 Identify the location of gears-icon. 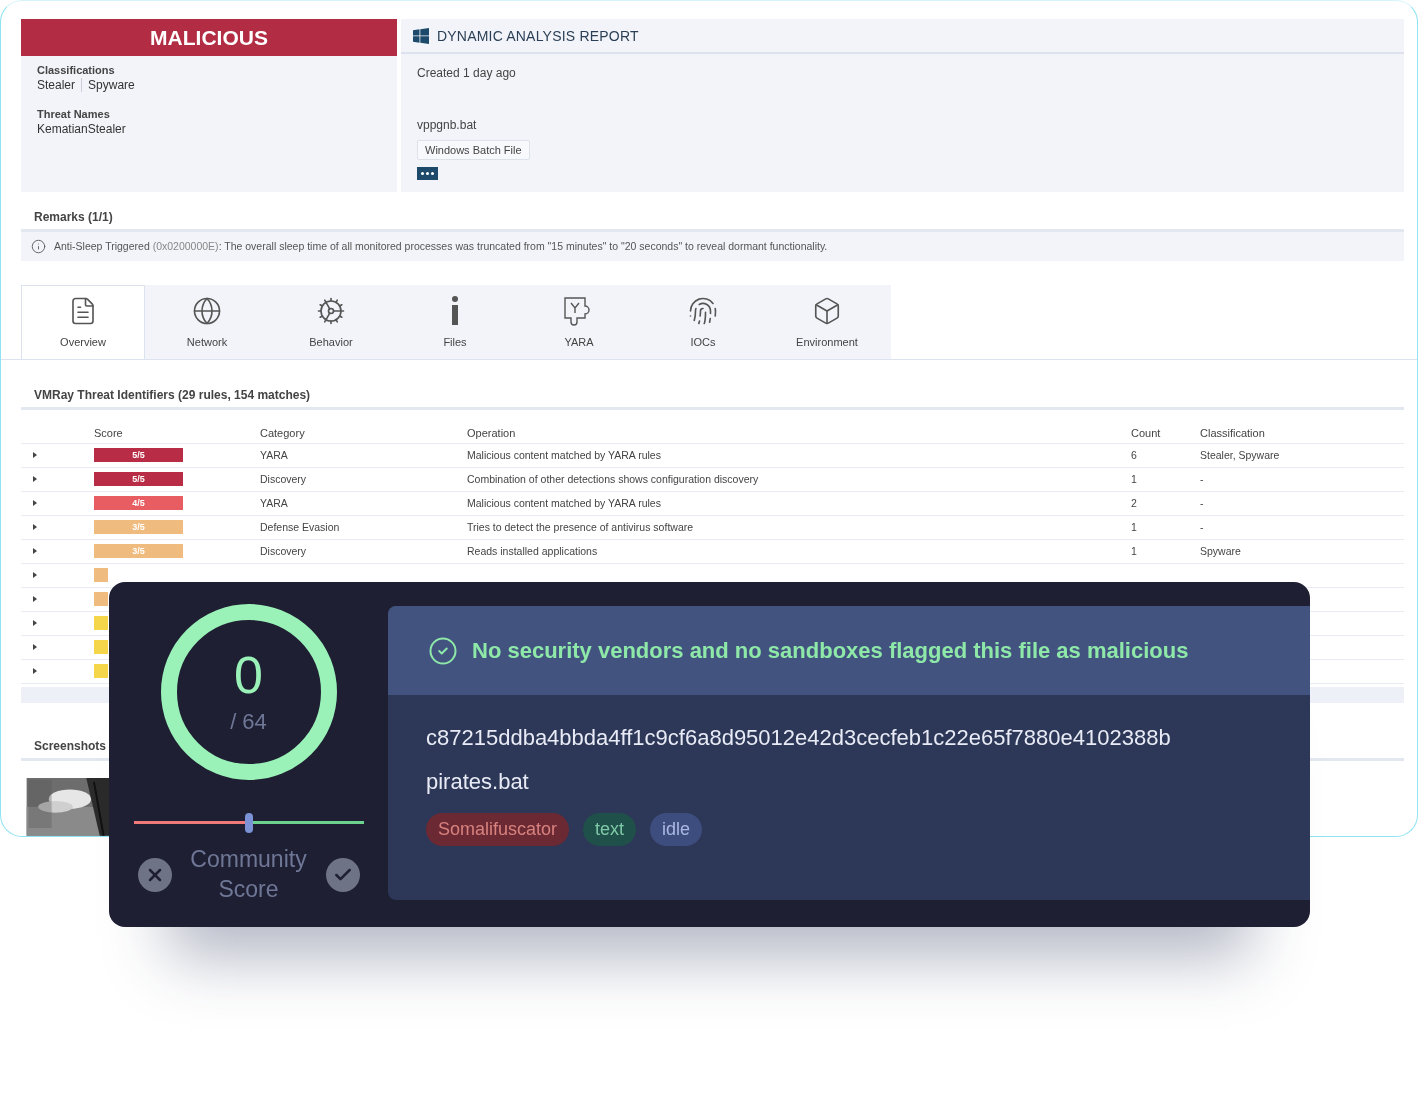
(331, 311).